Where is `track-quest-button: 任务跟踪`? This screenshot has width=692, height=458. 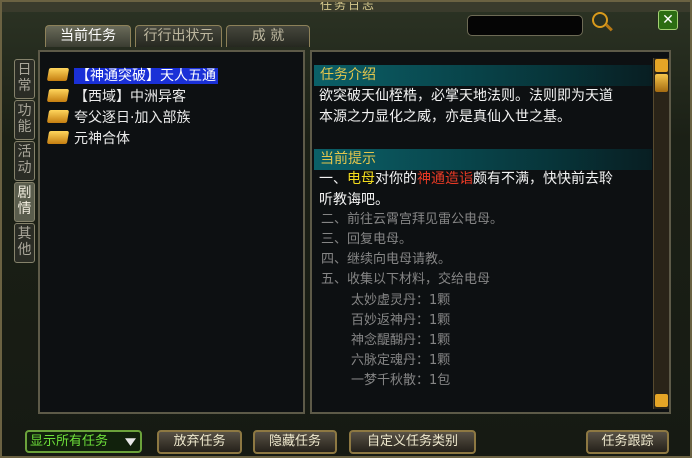
track-quest-button: 任务跟踪 is located at coordinates (627, 442).